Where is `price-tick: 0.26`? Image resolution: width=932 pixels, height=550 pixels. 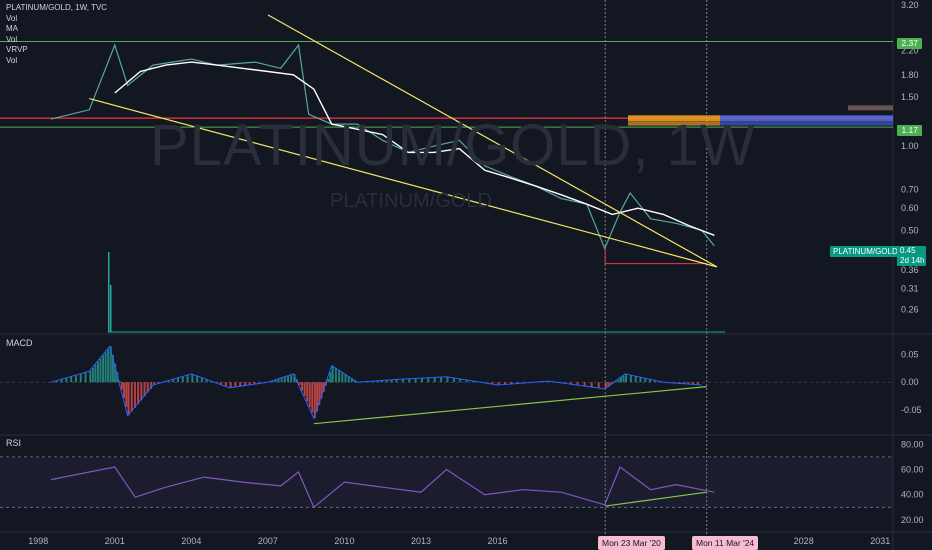
price-tick: 0.26 is located at coordinates (910, 310).